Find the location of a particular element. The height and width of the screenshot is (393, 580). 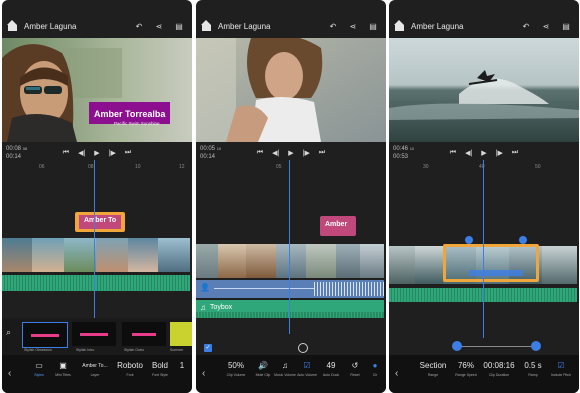

tool-color: ● Clr is located at coordinates (375, 368).